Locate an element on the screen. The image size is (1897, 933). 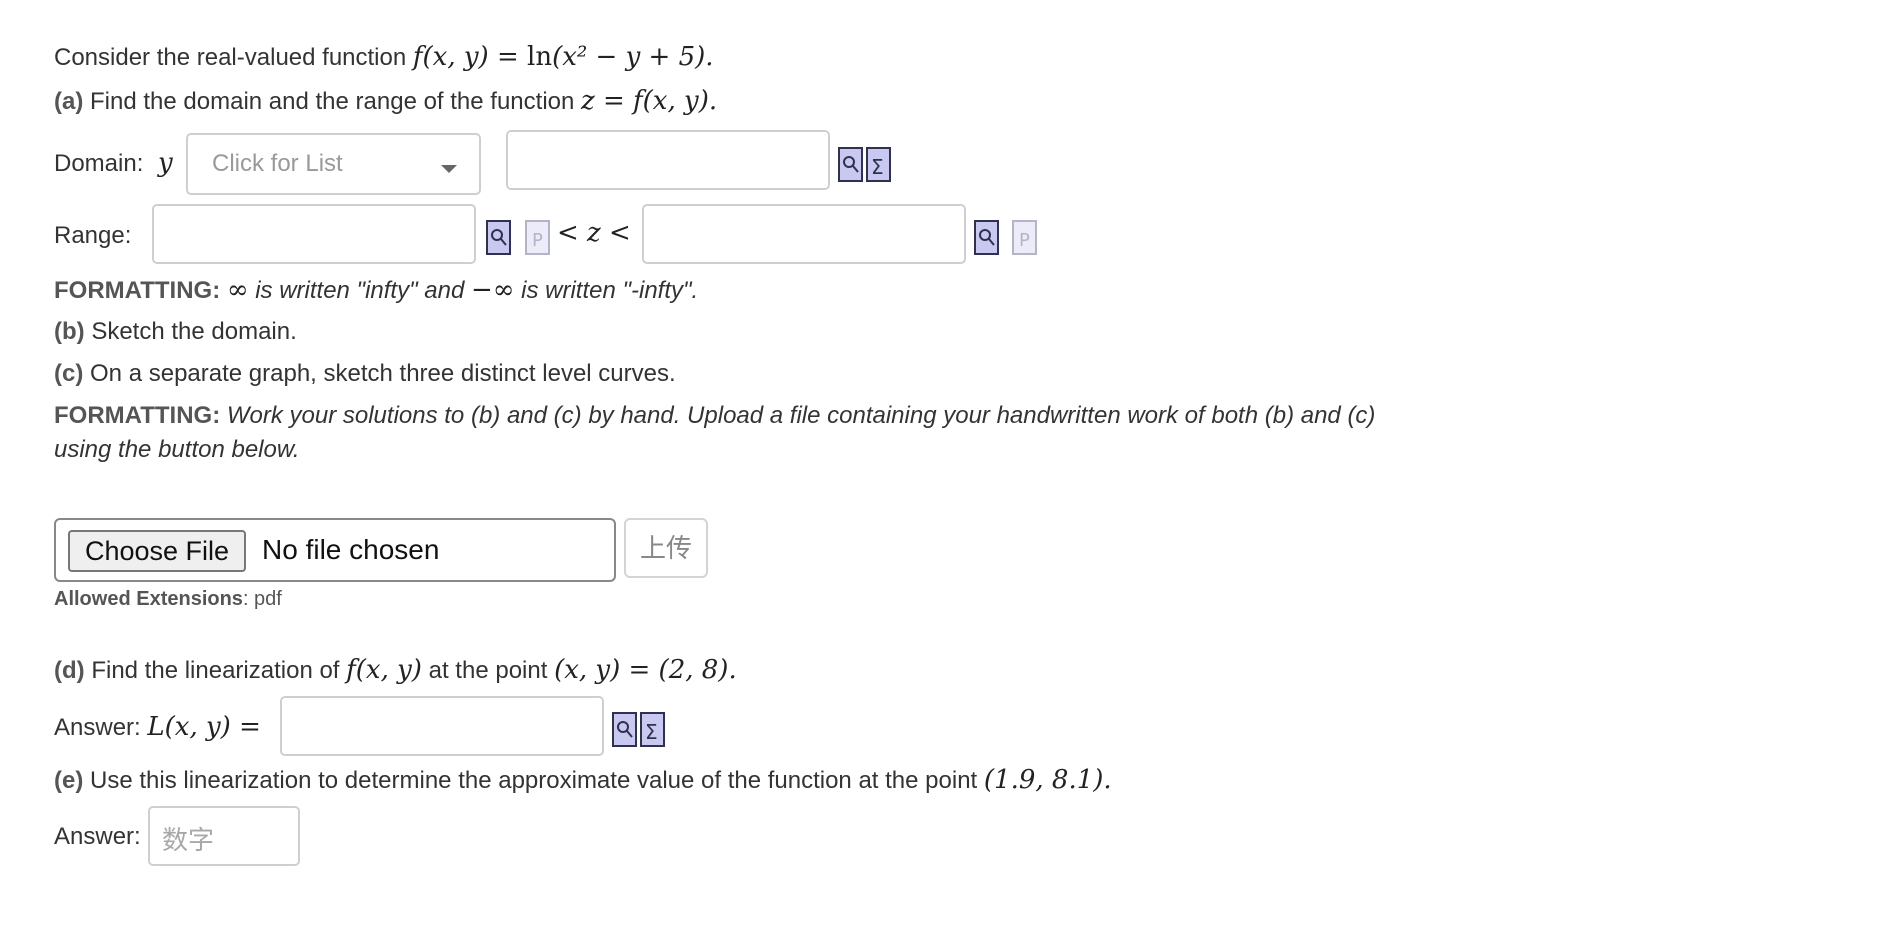
part-d-math1: f(x, y) is located at coordinates (384, 670).